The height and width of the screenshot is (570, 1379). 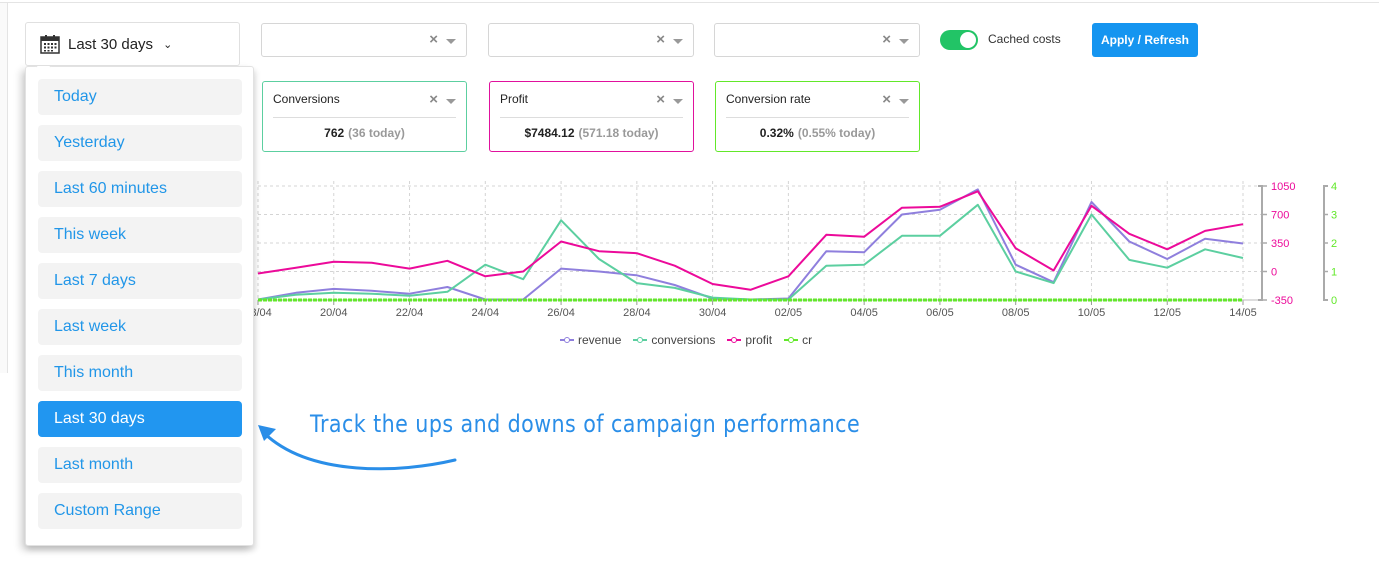 I want to click on metric-card-profit: Profit × $7484.12 (571.18 today), so click(x=591, y=116).